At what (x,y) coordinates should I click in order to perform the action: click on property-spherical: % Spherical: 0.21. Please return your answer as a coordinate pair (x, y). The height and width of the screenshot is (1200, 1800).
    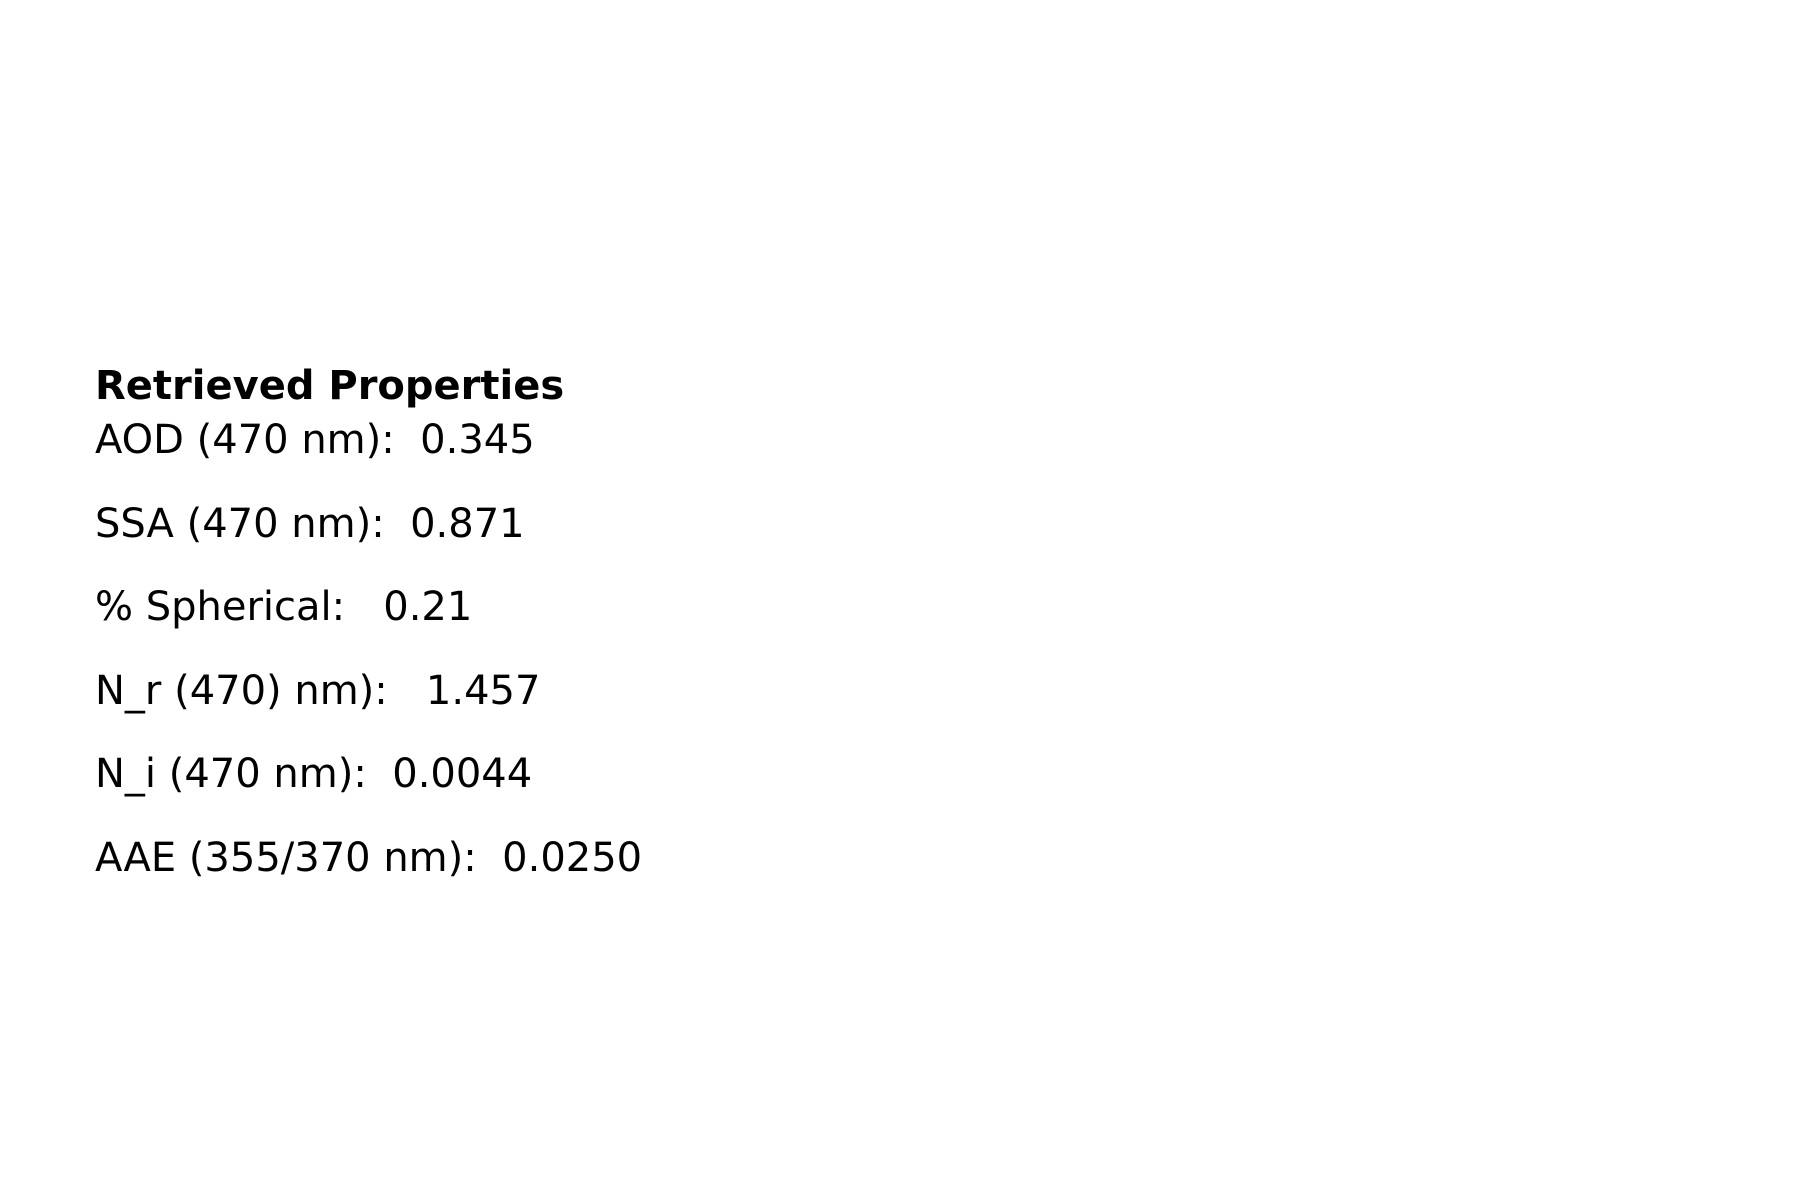
    Looking at the image, I should click on (284, 607).